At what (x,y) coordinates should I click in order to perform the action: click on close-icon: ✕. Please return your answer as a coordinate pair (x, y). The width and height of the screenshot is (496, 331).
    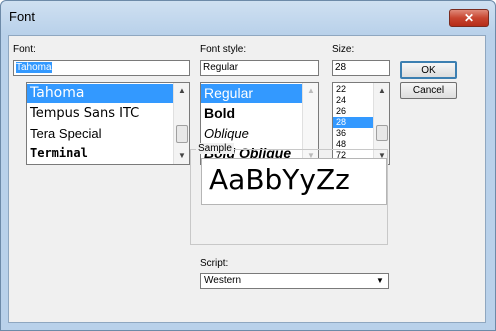
    Looking at the image, I should click on (469, 18).